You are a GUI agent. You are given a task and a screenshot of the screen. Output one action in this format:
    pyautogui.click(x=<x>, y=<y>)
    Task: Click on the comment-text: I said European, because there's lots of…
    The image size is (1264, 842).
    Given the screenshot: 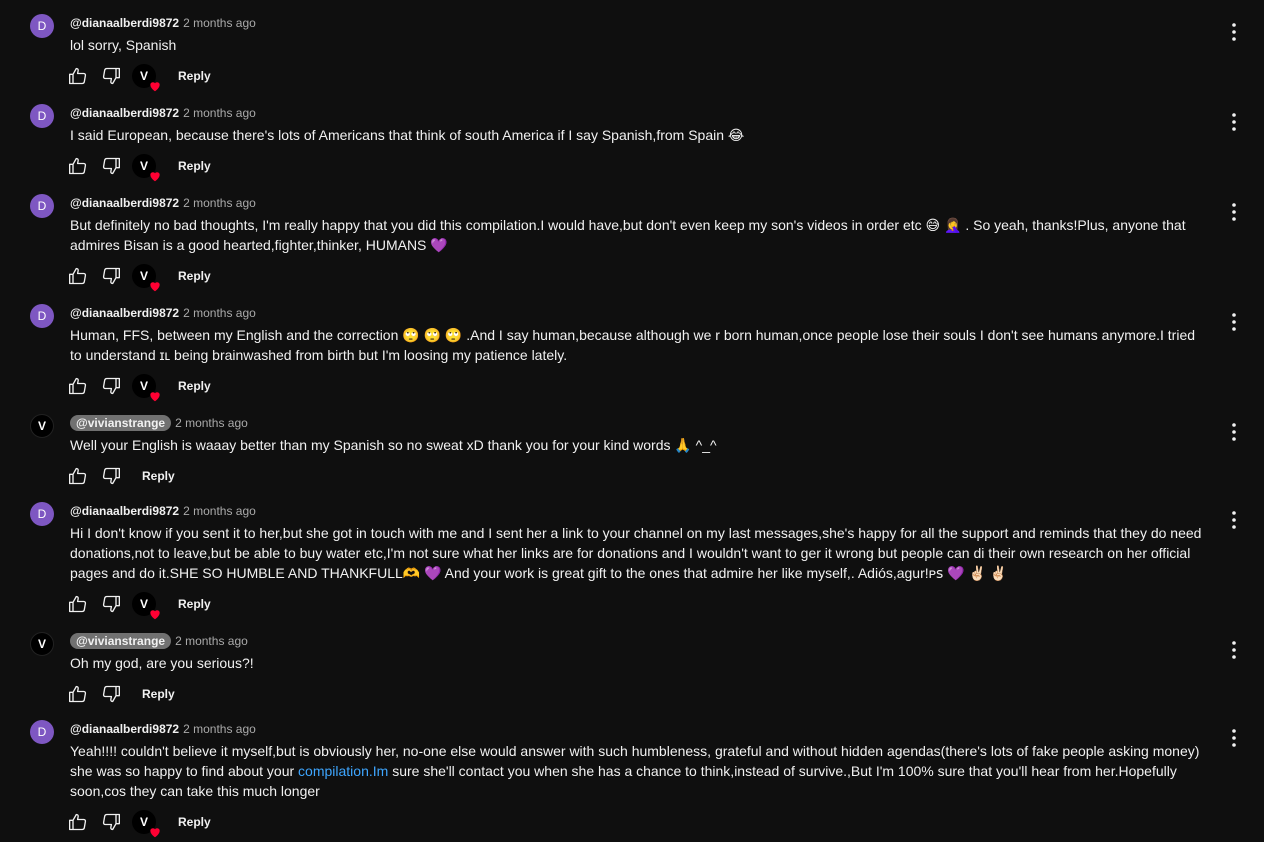 What is the action you would take?
    pyautogui.click(x=407, y=135)
    